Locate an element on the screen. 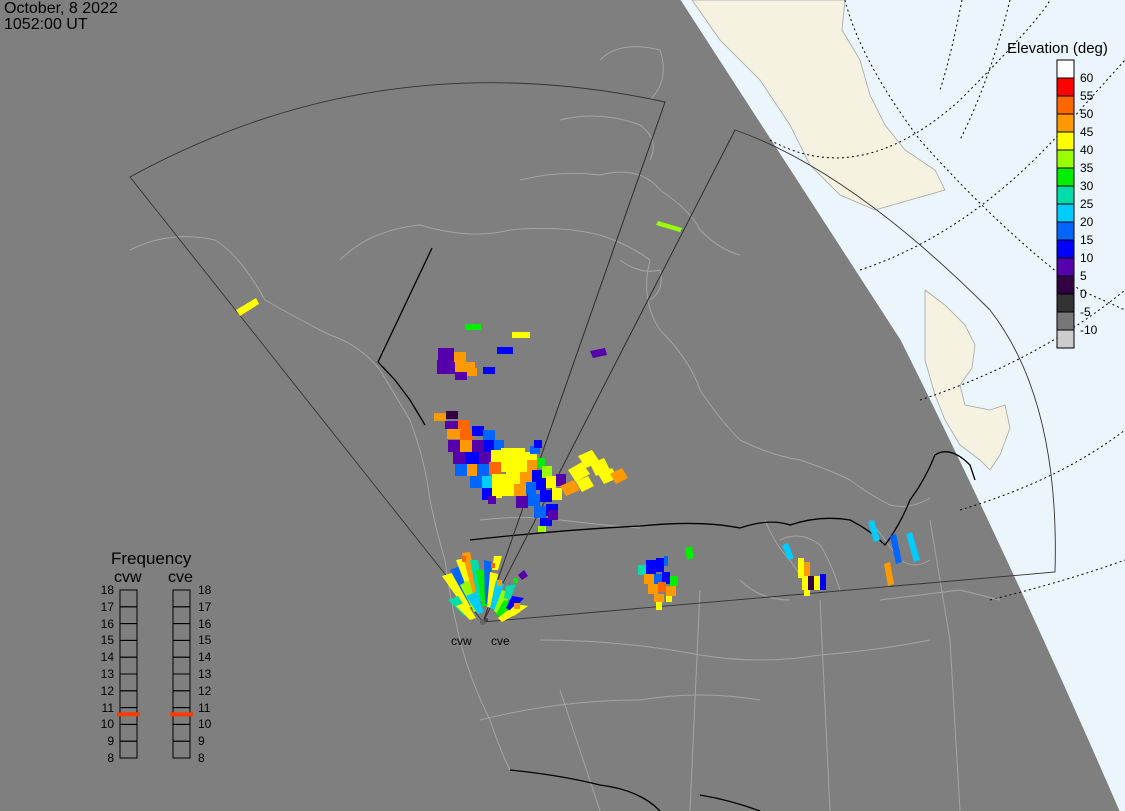 Image resolution: width=1125 pixels, height=811 pixels. frequency-tick-right: 12 is located at coordinates (205, 690).